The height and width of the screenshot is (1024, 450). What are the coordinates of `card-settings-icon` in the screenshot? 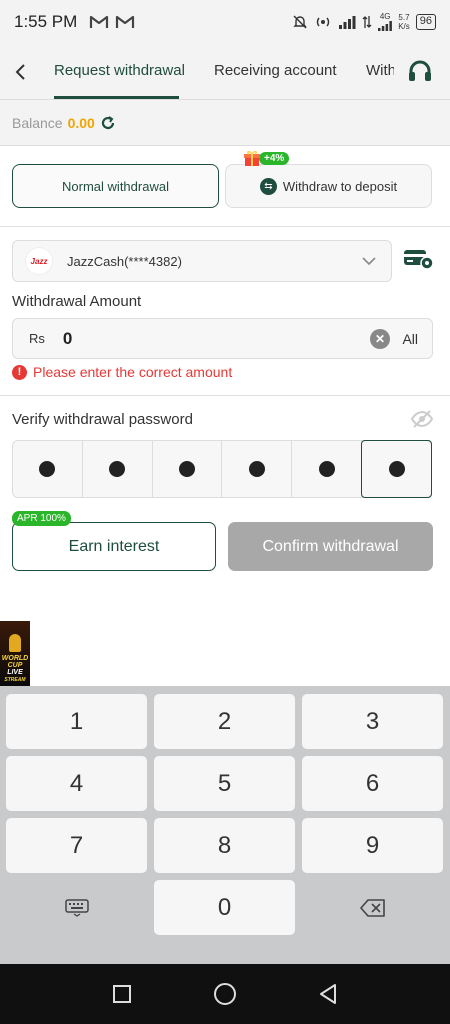 It's located at (419, 259).